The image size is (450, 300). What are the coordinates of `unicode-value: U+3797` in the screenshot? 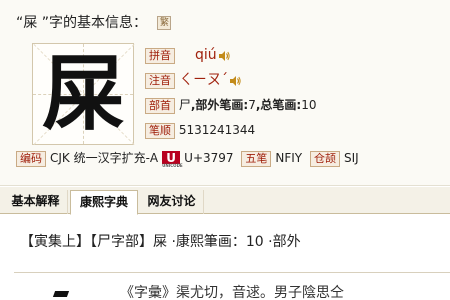 It's located at (209, 158).